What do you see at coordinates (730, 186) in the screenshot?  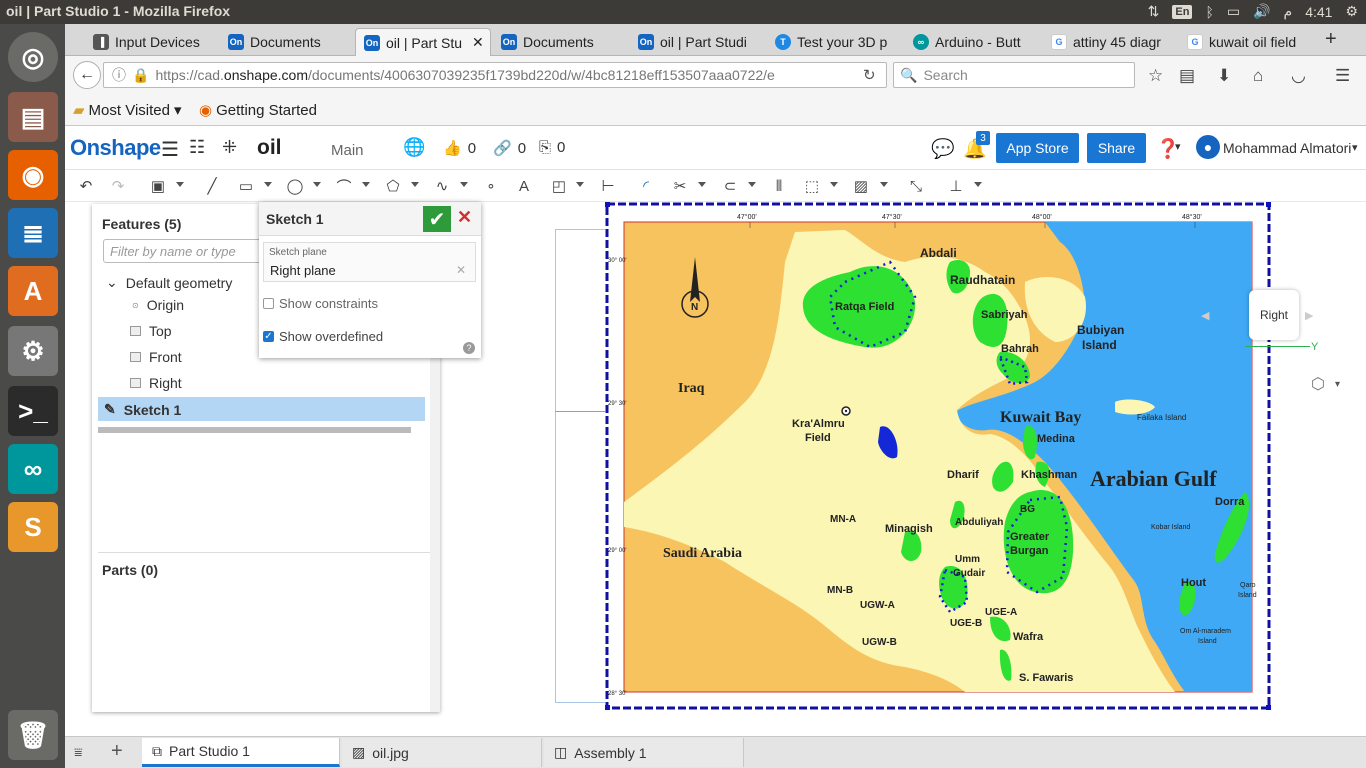 I see `offset-tool-icon: ⊂` at bounding box center [730, 186].